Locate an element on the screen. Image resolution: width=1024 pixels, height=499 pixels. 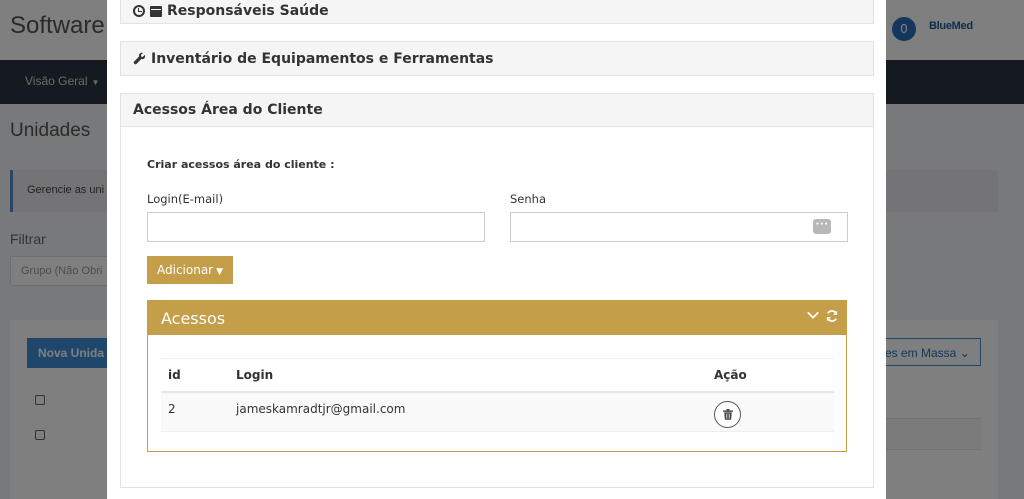
table-row: 2 jameskamradtjr@gmail.com is located at coordinates (497, 411).